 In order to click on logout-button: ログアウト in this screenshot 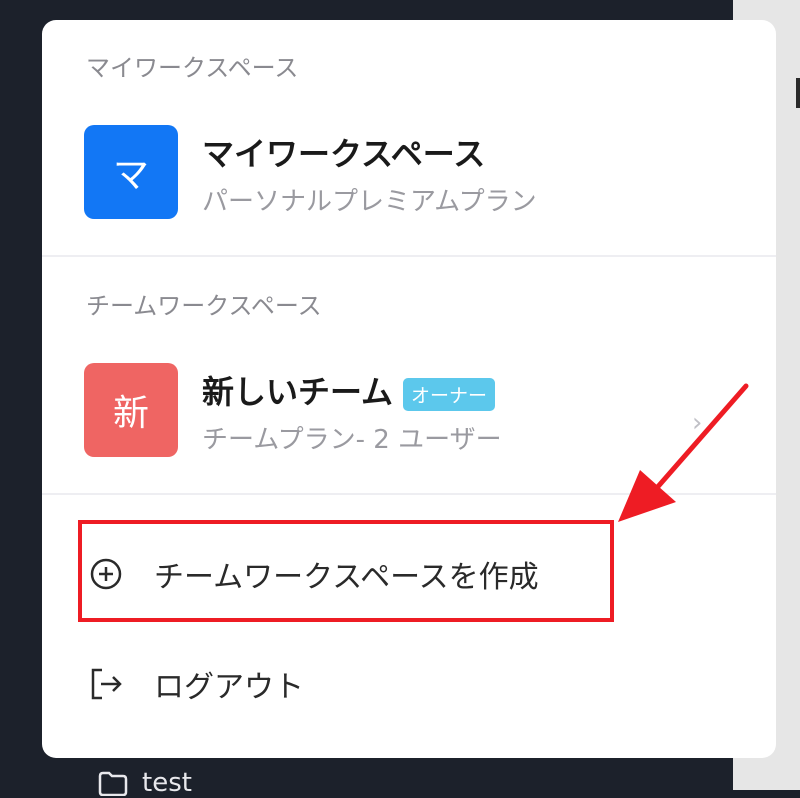, I will do `click(409, 684)`.